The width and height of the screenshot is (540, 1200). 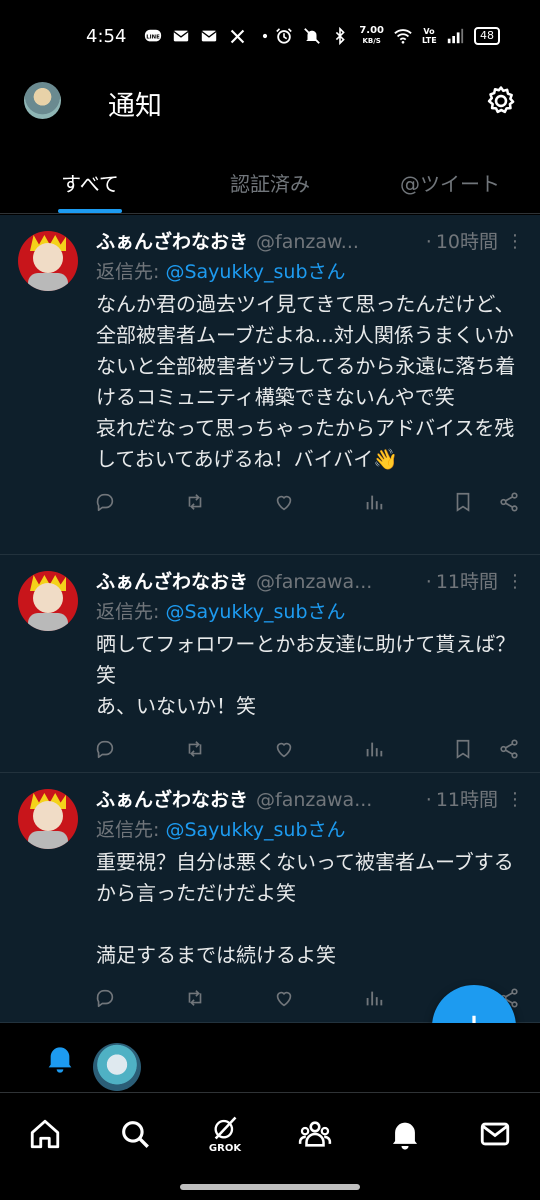 I want to click on battery-indicator: 48, so click(x=487, y=36).